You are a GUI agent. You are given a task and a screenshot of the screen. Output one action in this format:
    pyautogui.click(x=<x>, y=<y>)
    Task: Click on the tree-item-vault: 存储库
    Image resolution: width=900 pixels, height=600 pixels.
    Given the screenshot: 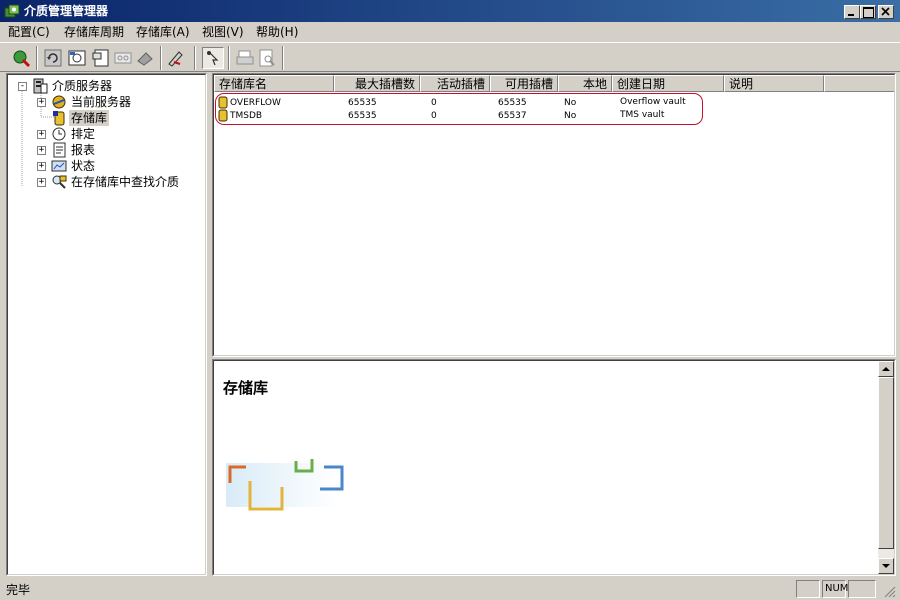 What is the action you would take?
    pyautogui.click(x=103, y=118)
    